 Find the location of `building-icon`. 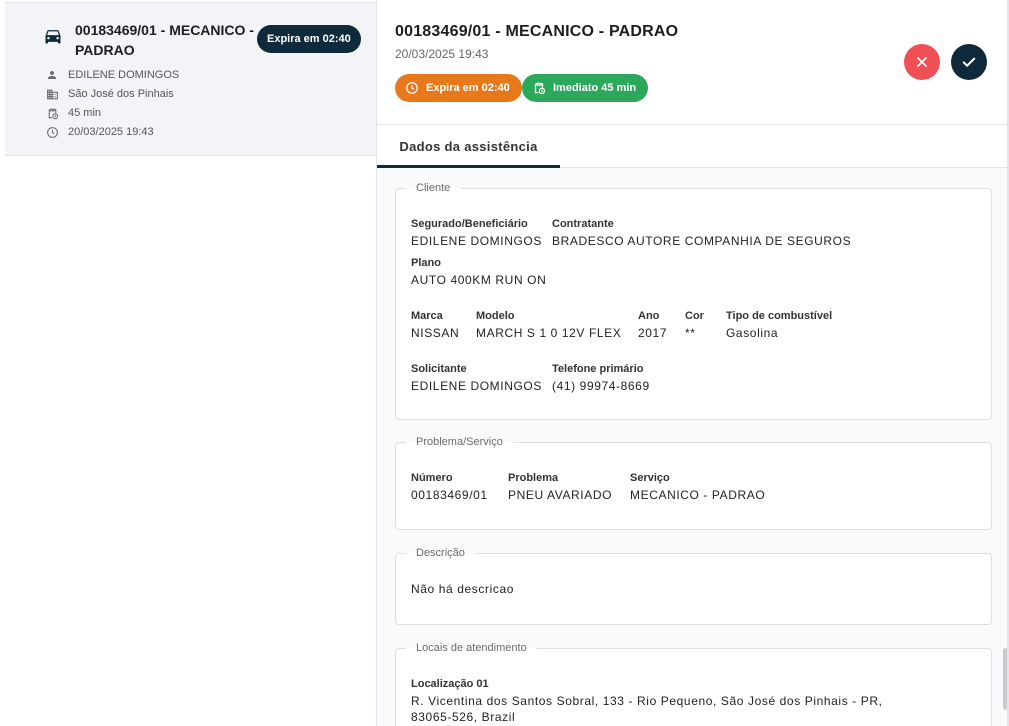

building-icon is located at coordinates (52, 94).